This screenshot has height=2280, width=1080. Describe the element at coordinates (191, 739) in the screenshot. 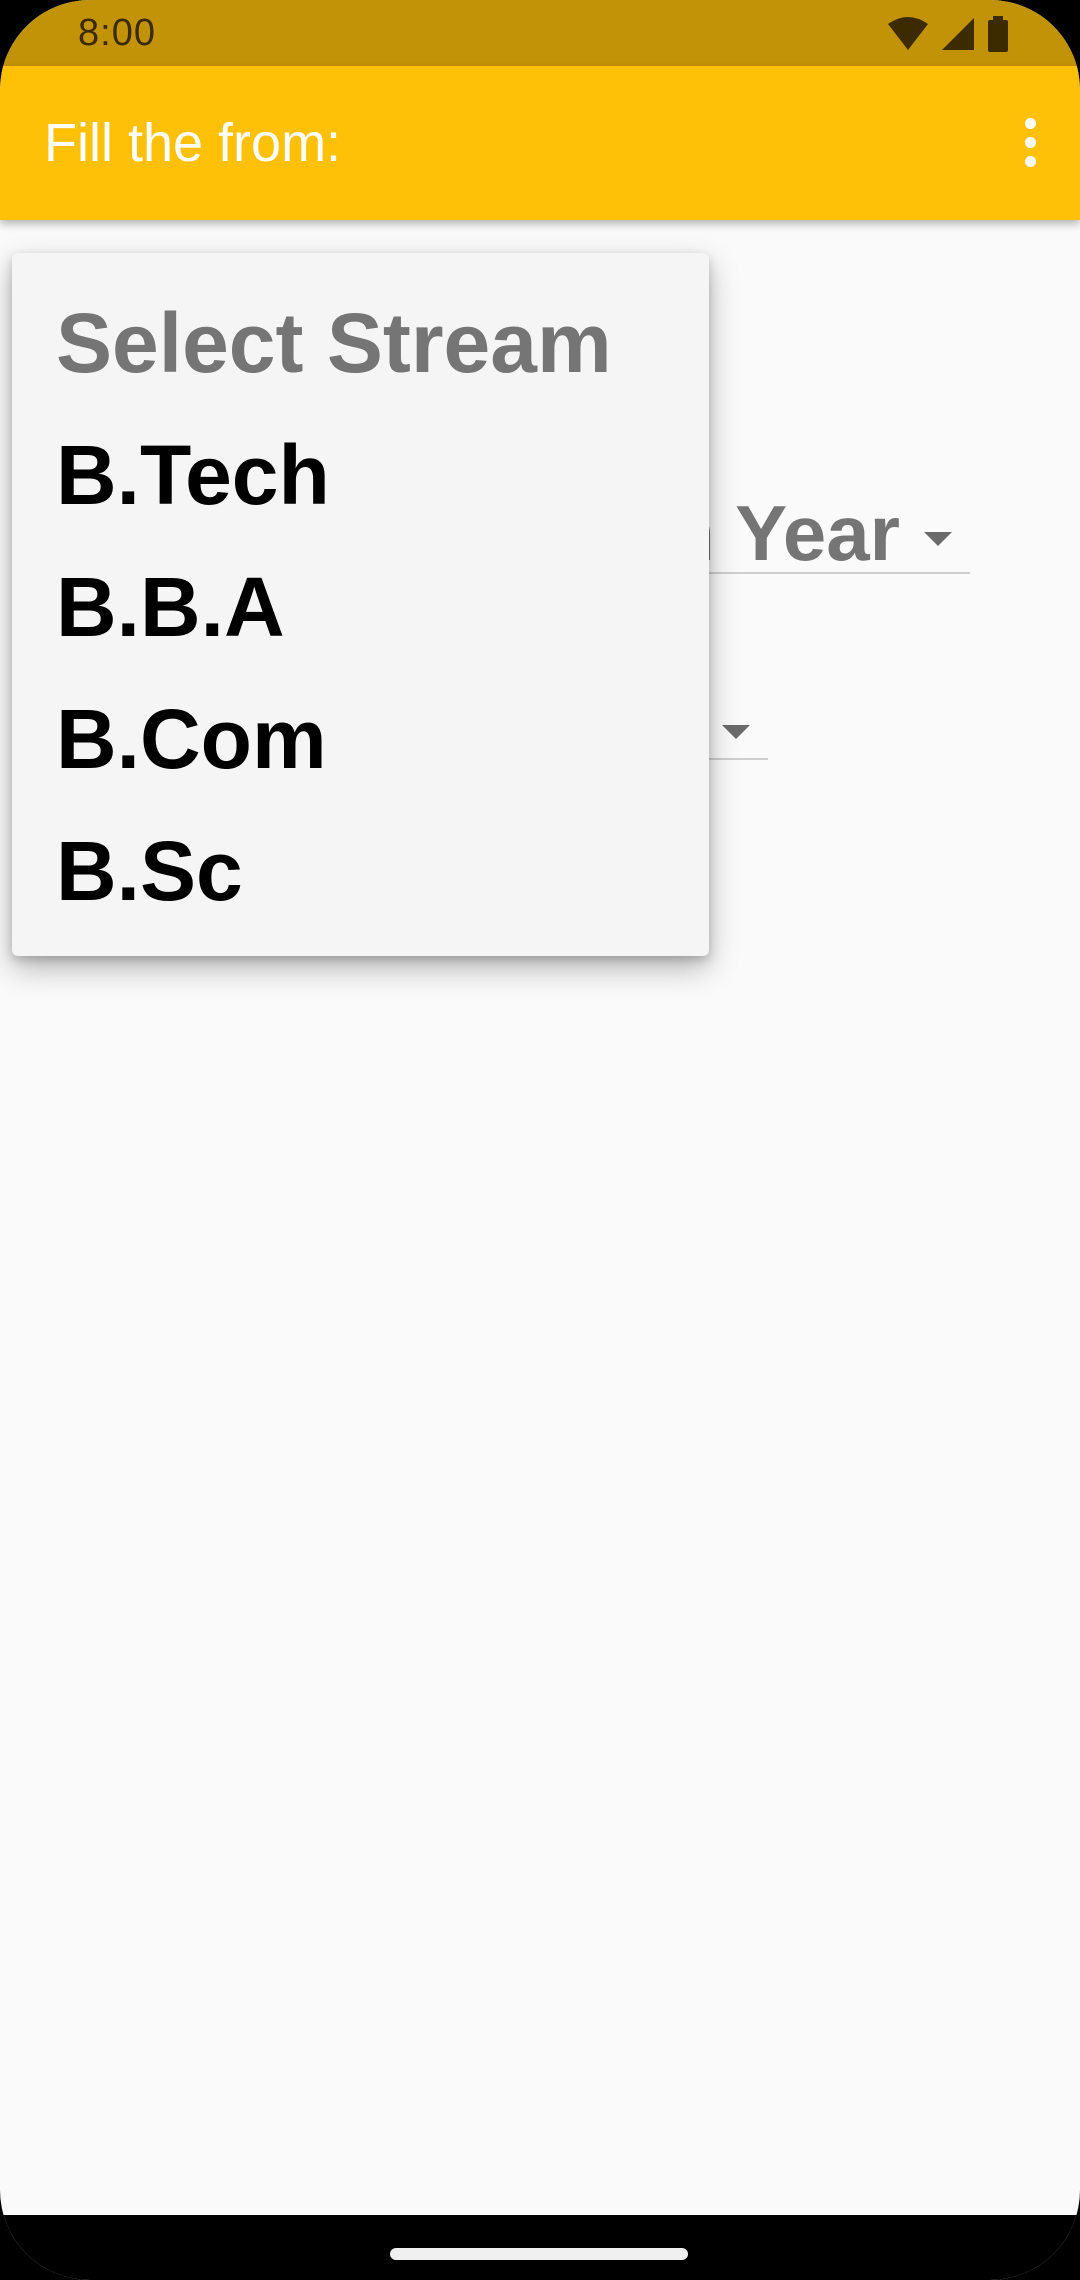

I see `dropdown-item-bcom: B.Com` at that location.